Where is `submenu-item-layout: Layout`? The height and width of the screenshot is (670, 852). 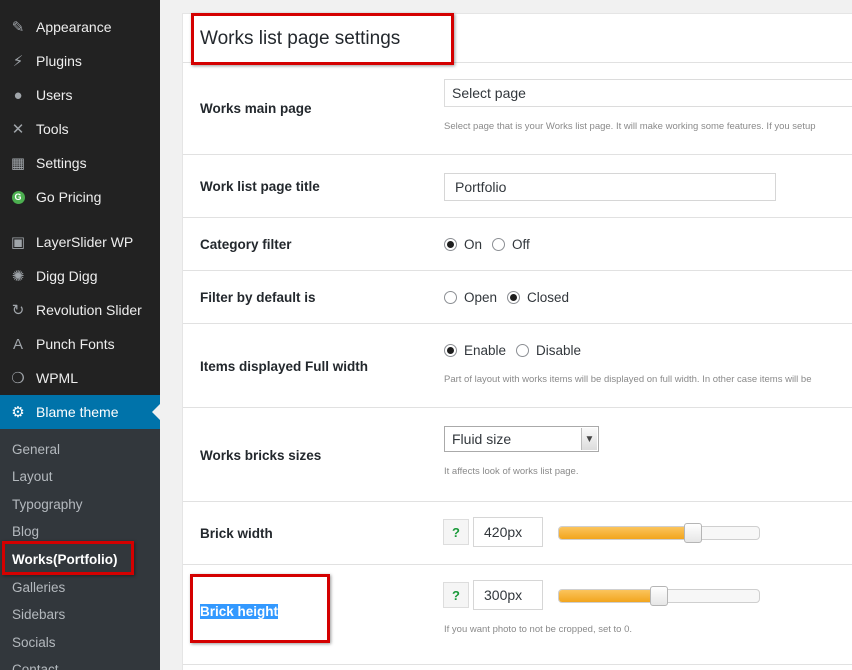 submenu-item-layout: Layout is located at coordinates (32, 476).